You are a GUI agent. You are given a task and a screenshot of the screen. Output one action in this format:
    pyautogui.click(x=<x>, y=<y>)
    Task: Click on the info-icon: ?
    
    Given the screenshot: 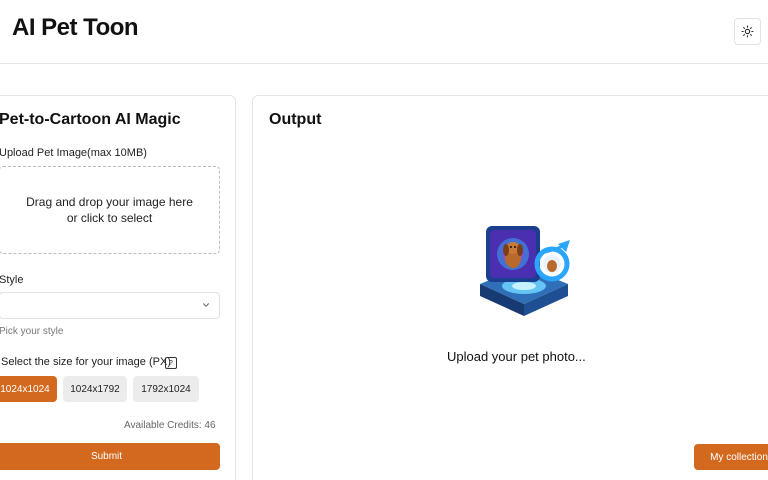 What is the action you would take?
    pyautogui.click(x=171, y=363)
    